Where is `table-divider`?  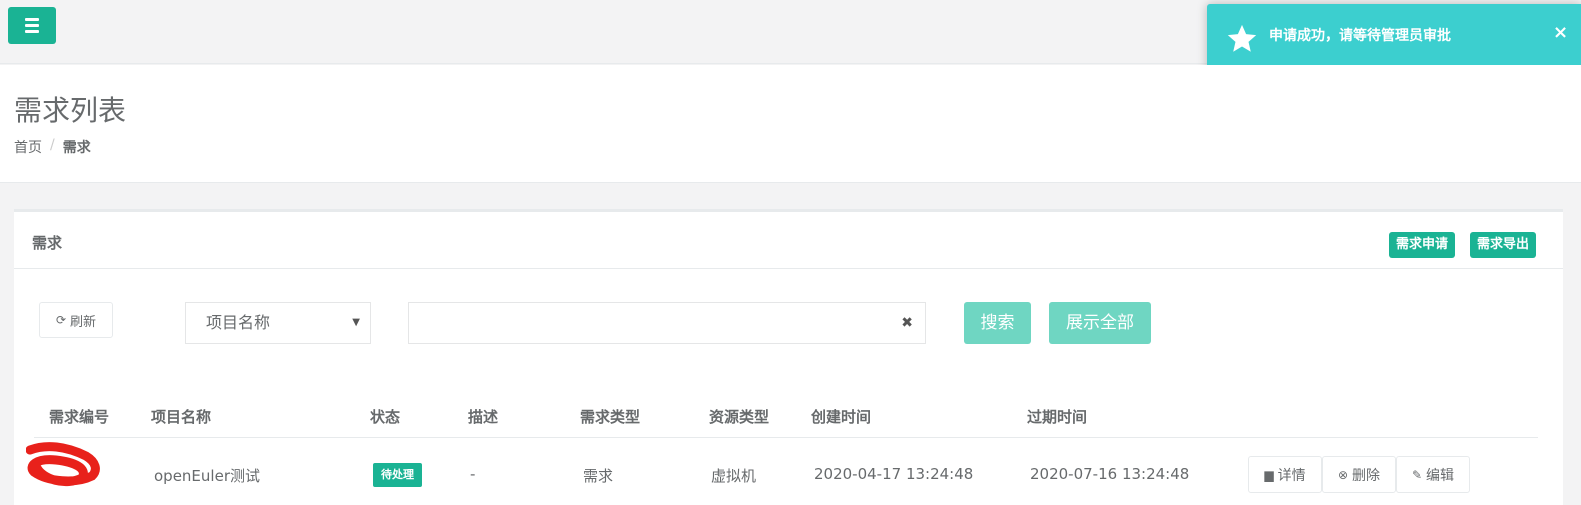 table-divider is located at coordinates (786, 437).